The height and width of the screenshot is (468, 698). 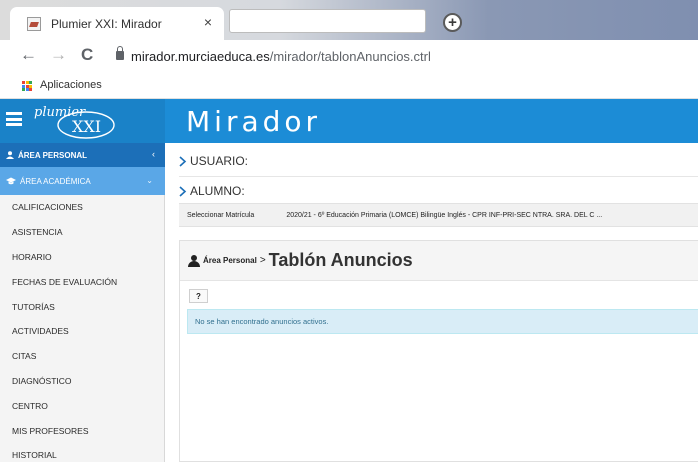 What do you see at coordinates (55, 181) in the screenshot?
I see `sidebar-academica-label: ÁREA ACADÉMICA` at bounding box center [55, 181].